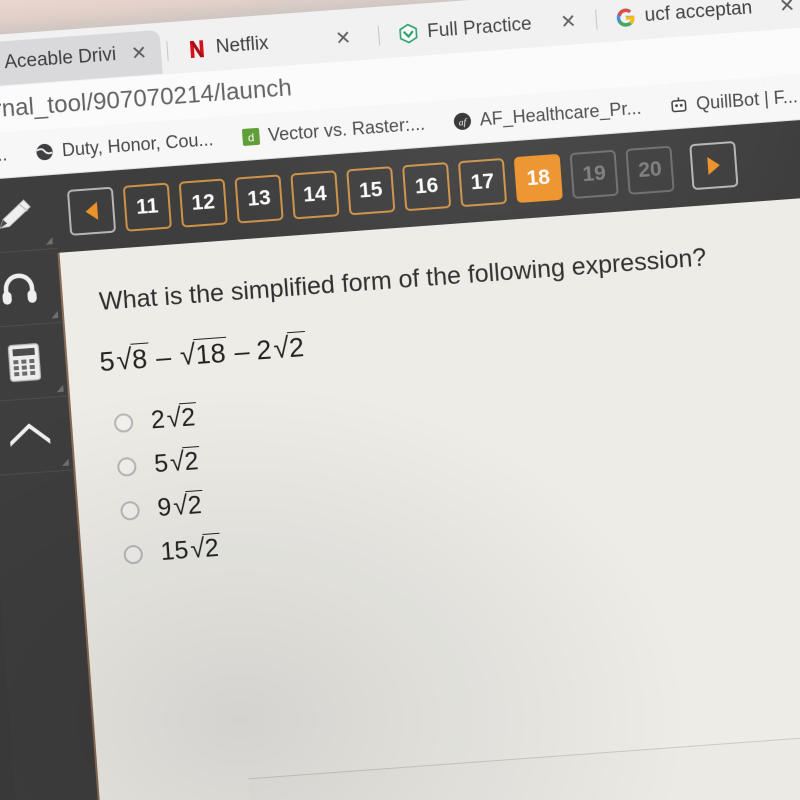 Image resolution: width=800 pixels, height=800 pixels. I want to click on choice-1-radicand: 2, so click(189, 417).